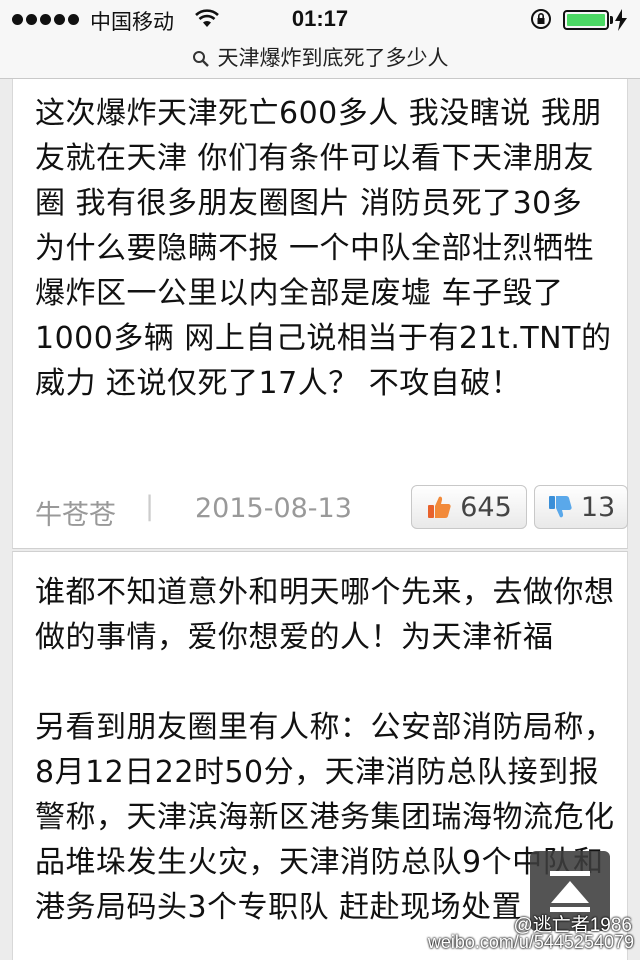 Image resolution: width=640 pixels, height=960 pixels. I want to click on search-bar: 天津爆炸到底死了多少人, so click(320, 59).